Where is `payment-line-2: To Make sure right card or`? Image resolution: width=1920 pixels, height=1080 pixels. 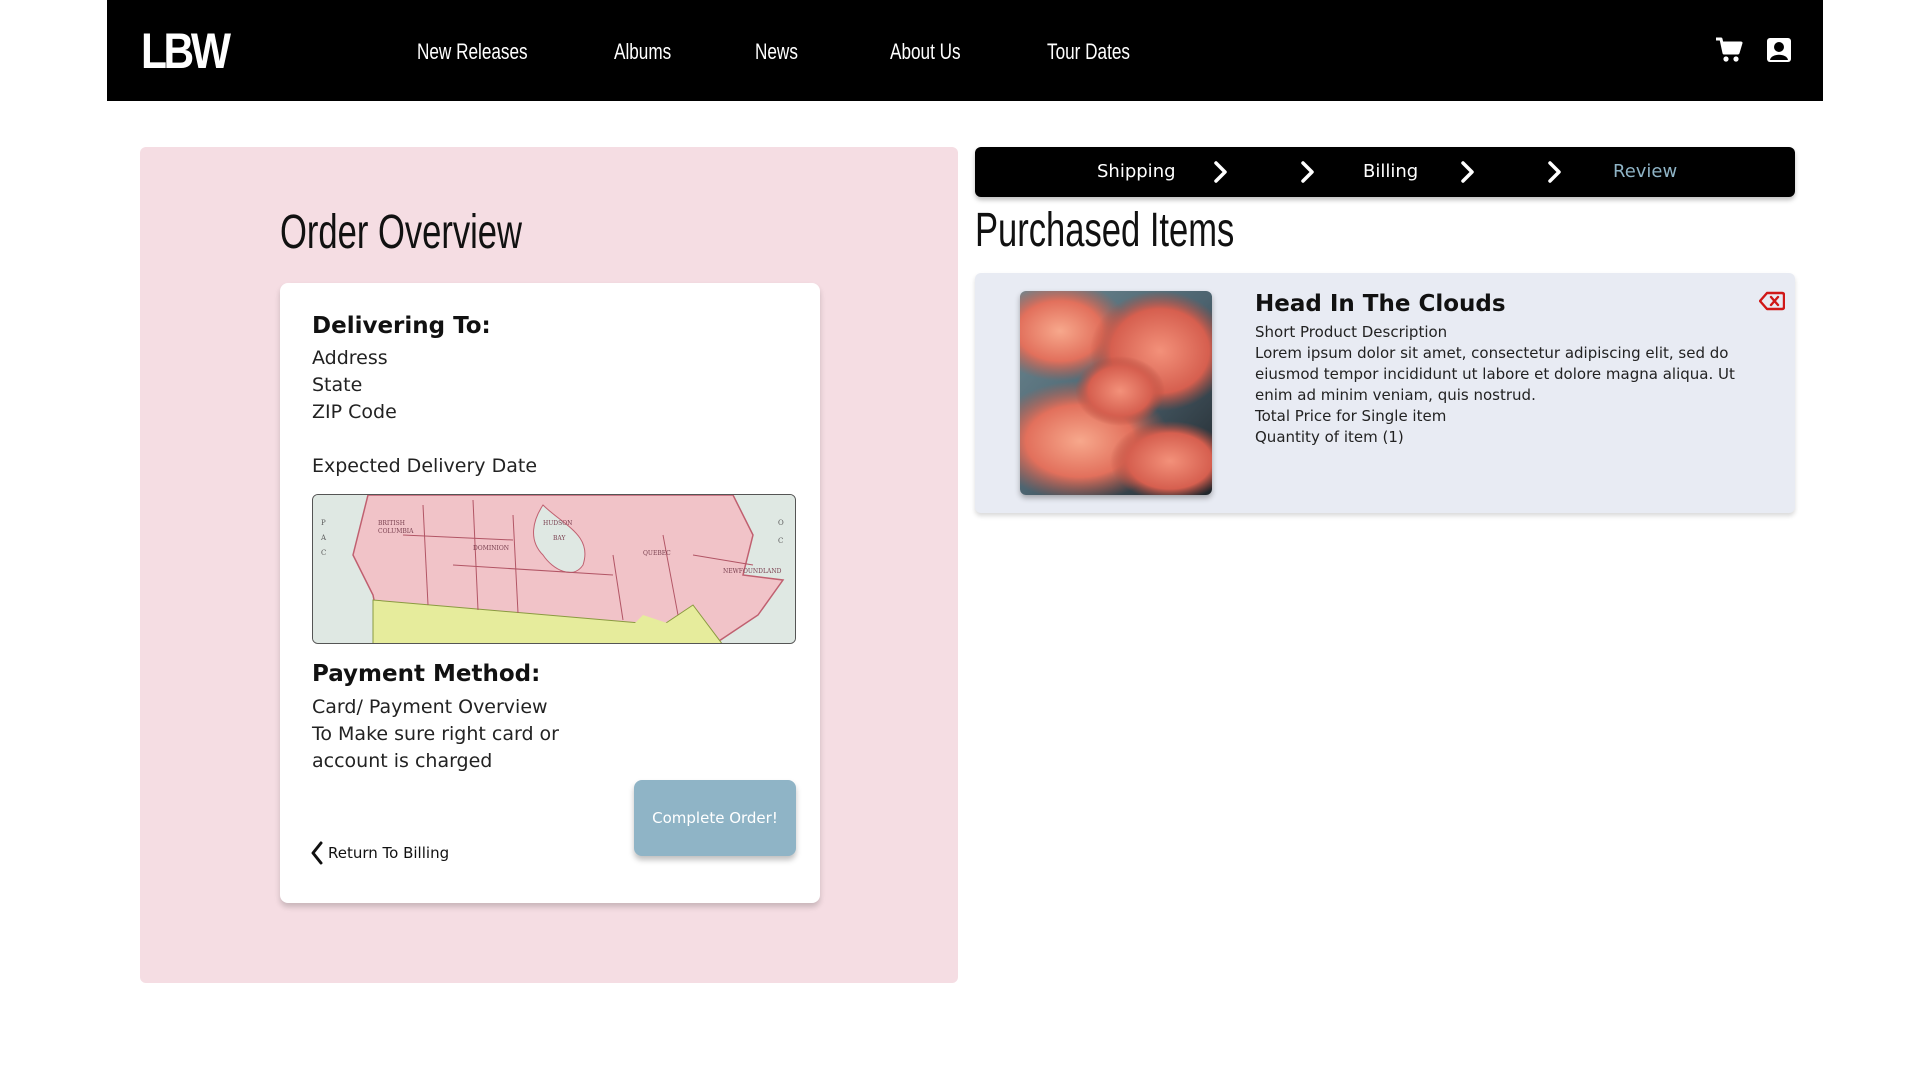
payment-line-2: To Make sure right card or is located at coordinates (435, 734).